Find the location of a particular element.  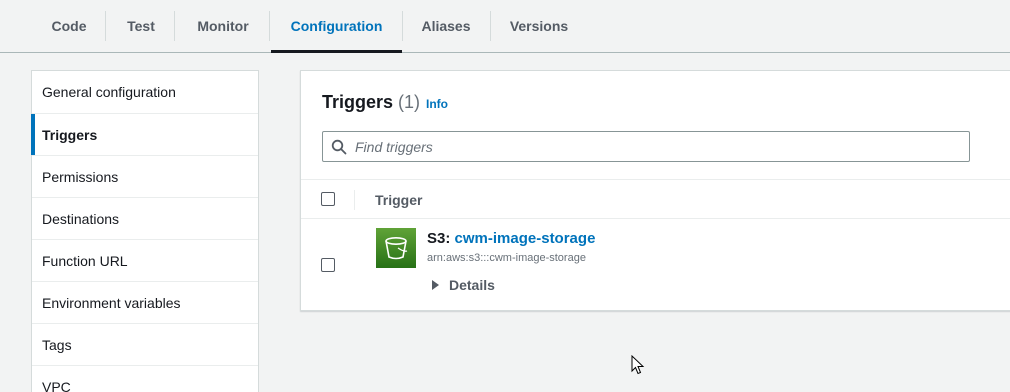

trigger-search-box is located at coordinates (646, 146).